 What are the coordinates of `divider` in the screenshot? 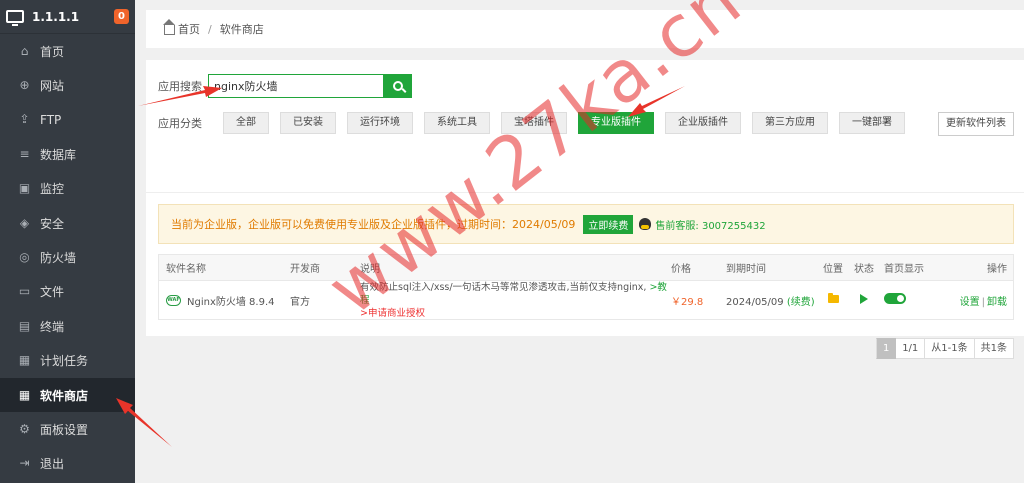 It's located at (585, 192).